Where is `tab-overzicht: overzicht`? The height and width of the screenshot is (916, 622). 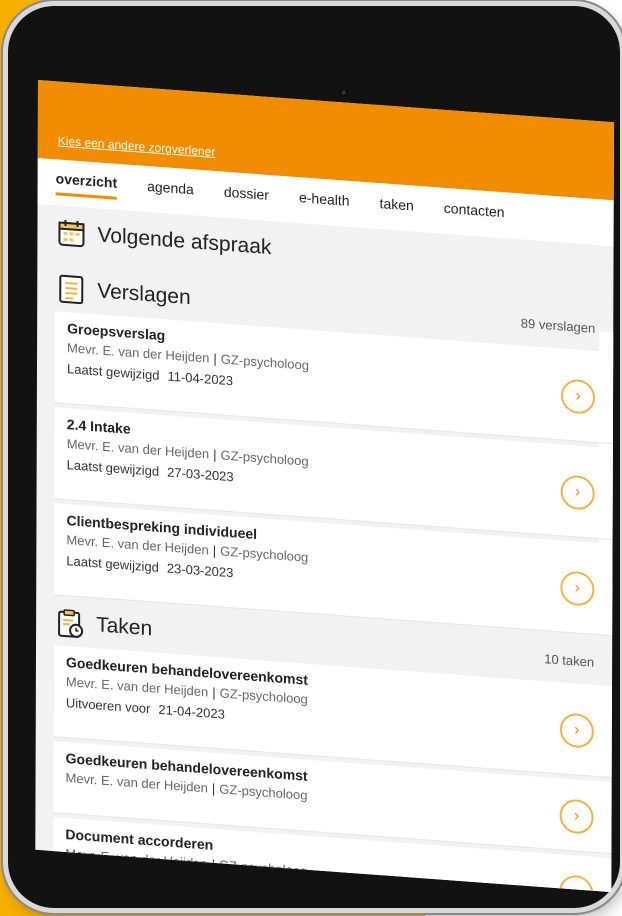 tab-overzicht: overzicht is located at coordinates (86, 184).